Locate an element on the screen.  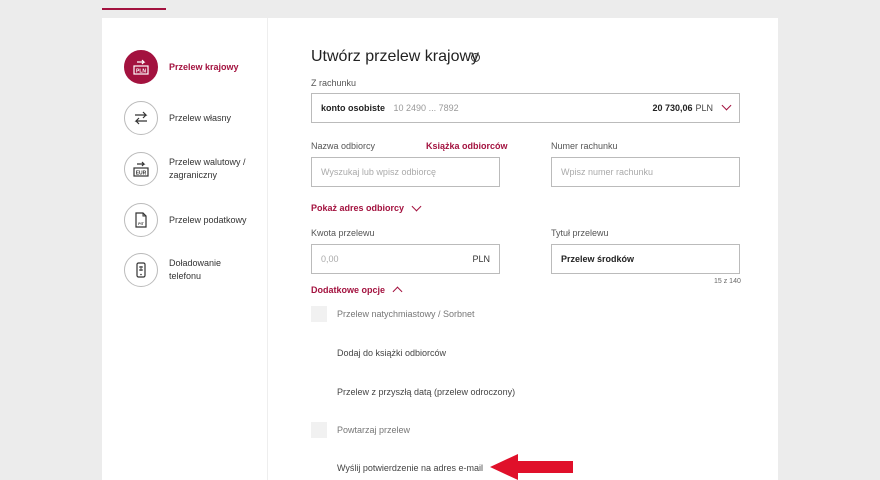
sidebar-item-currency-transfer: EUR Przelew walutowy / zagraniczny is located at coordinates (188, 169).